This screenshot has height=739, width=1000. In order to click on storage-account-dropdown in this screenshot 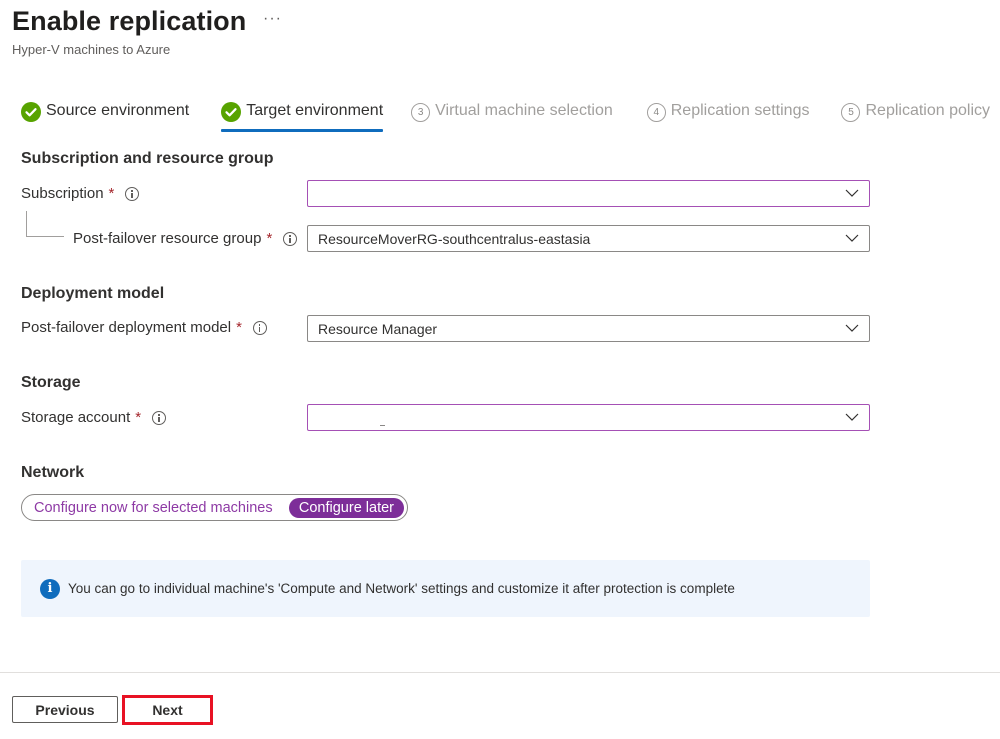, I will do `click(588, 417)`.